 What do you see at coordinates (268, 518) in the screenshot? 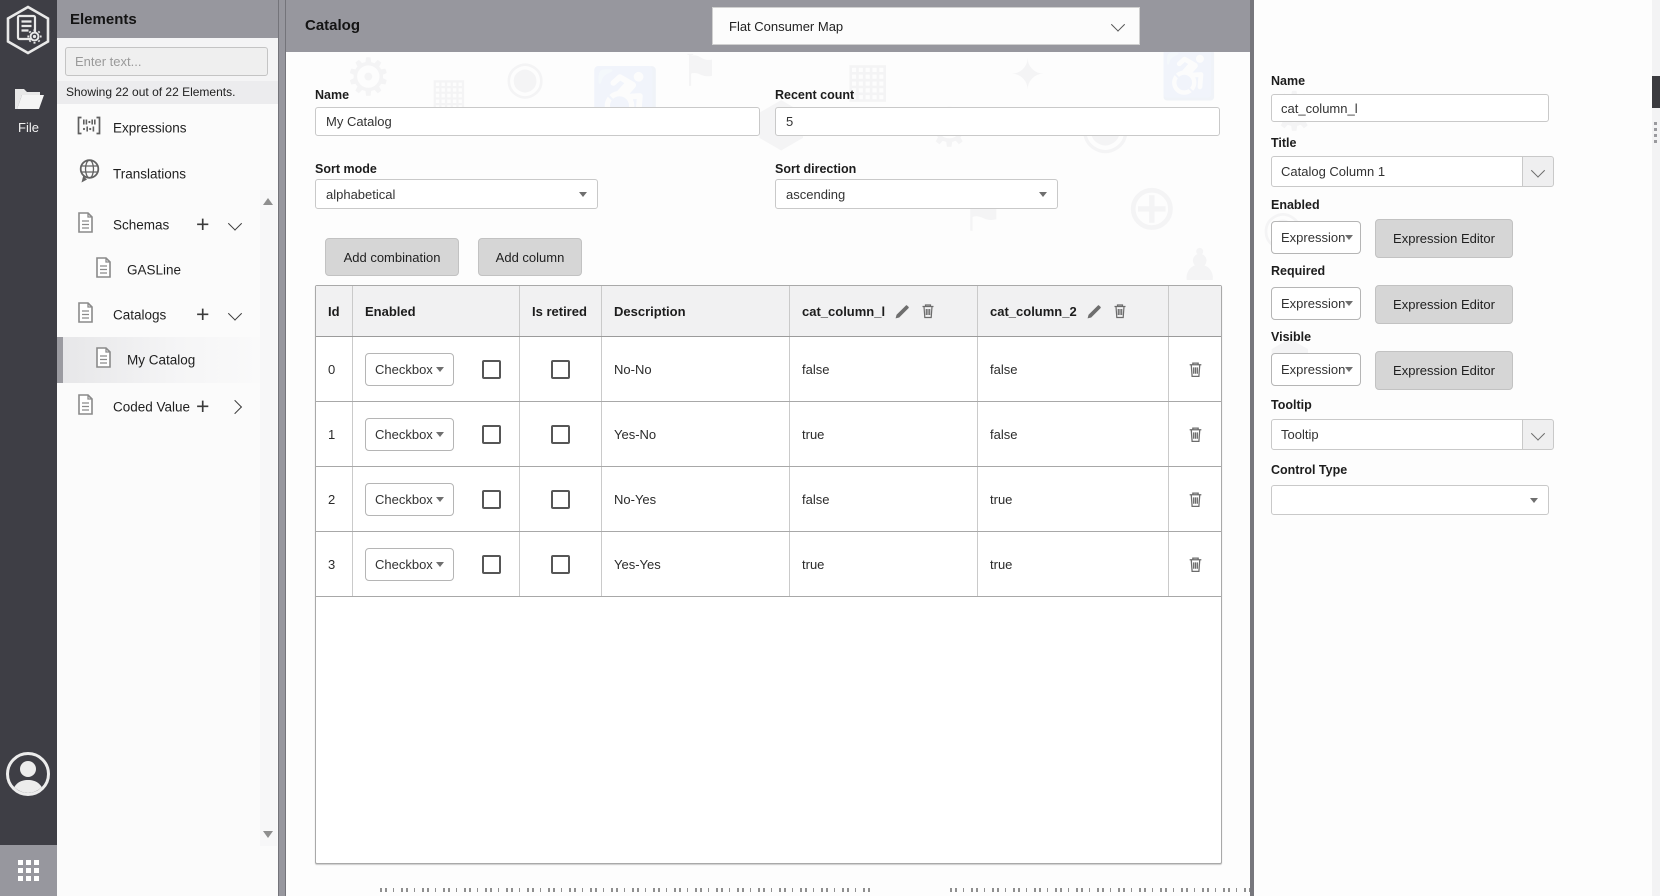
I see `sidebar-scrollbar` at bounding box center [268, 518].